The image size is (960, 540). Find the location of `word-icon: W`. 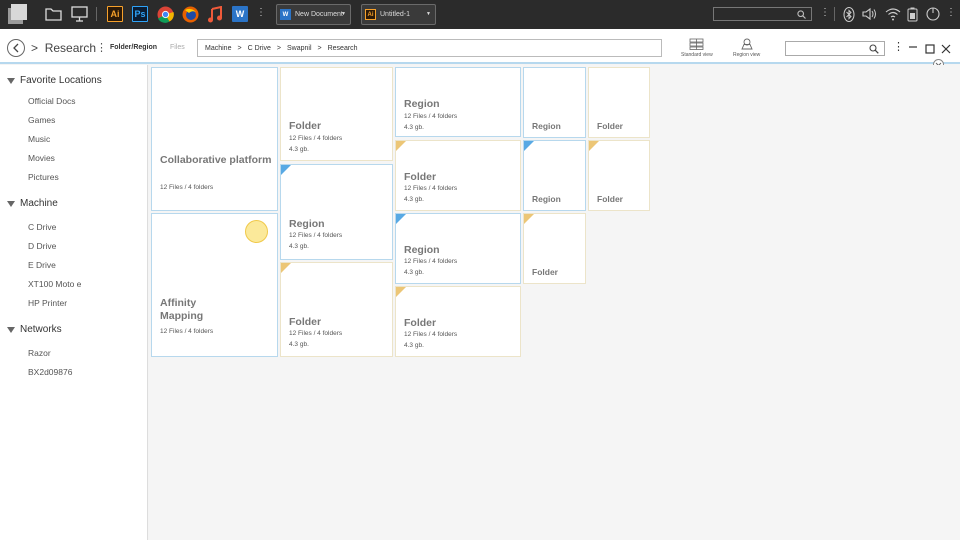

word-icon: W is located at coordinates (240, 14).